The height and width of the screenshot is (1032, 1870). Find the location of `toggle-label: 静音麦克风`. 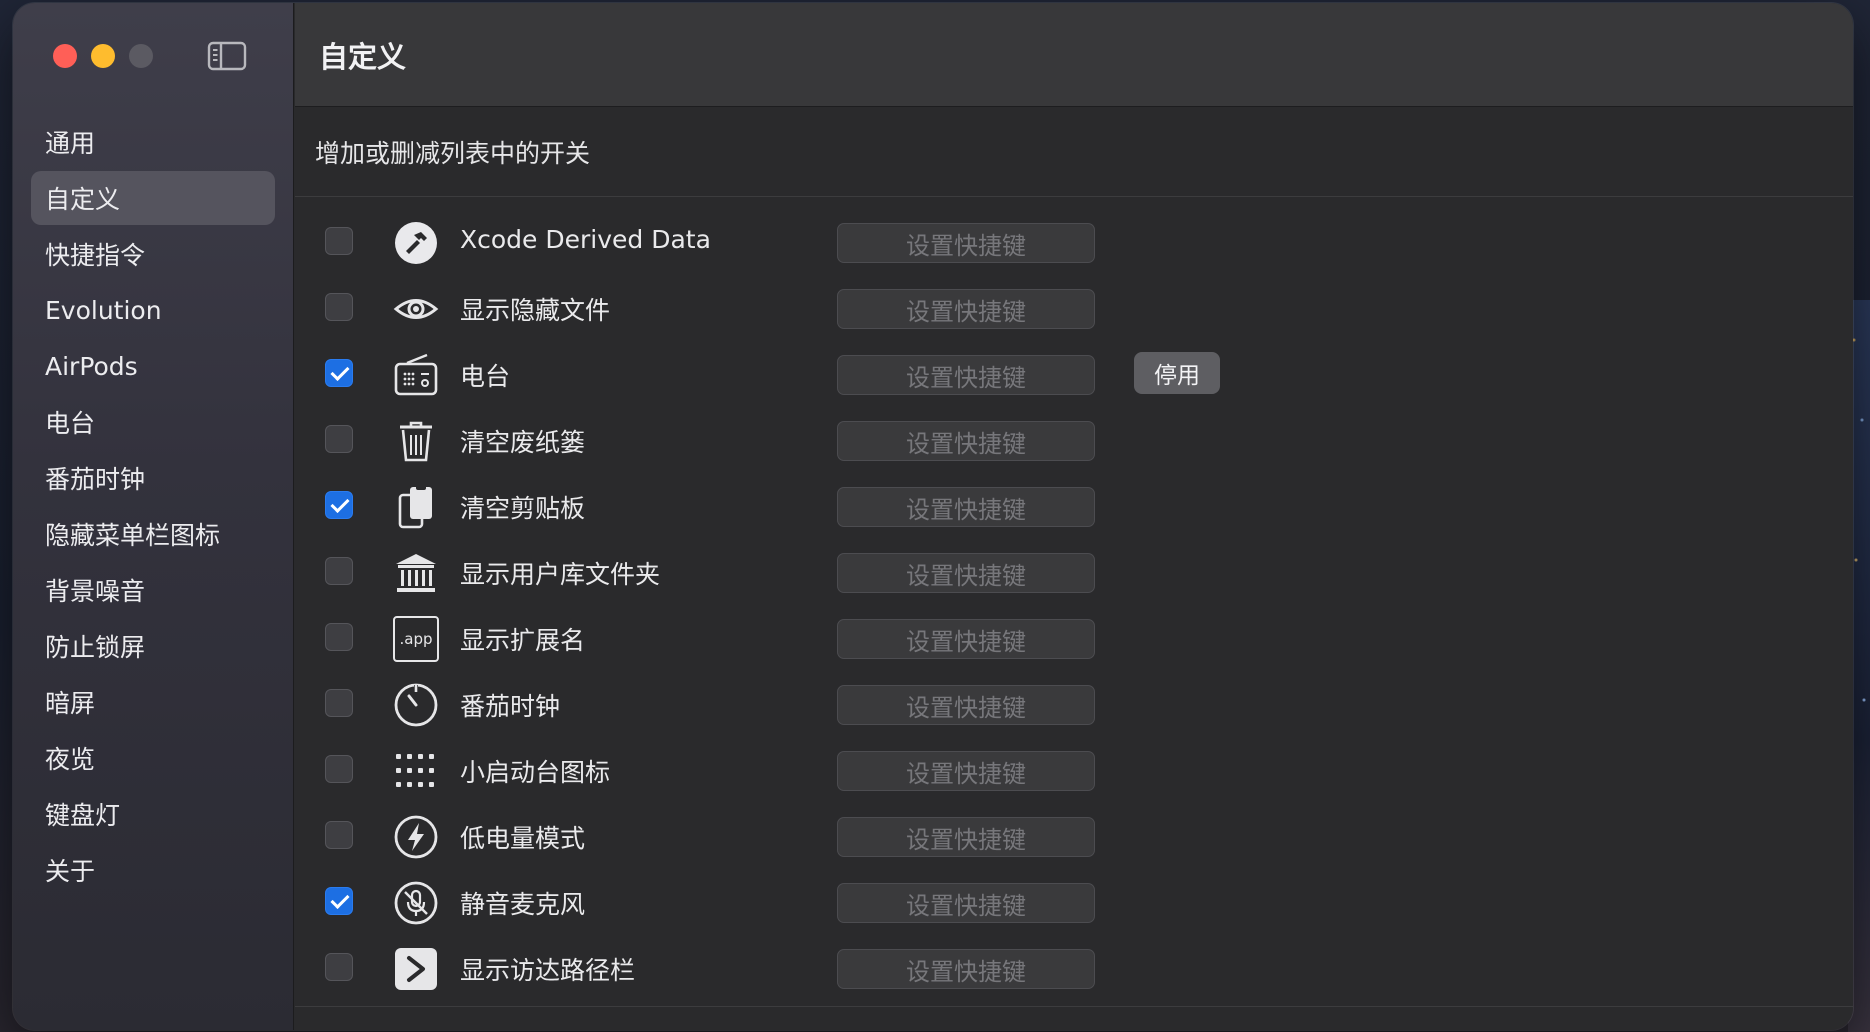

toggle-label: 静音麦克风 is located at coordinates (523, 904).